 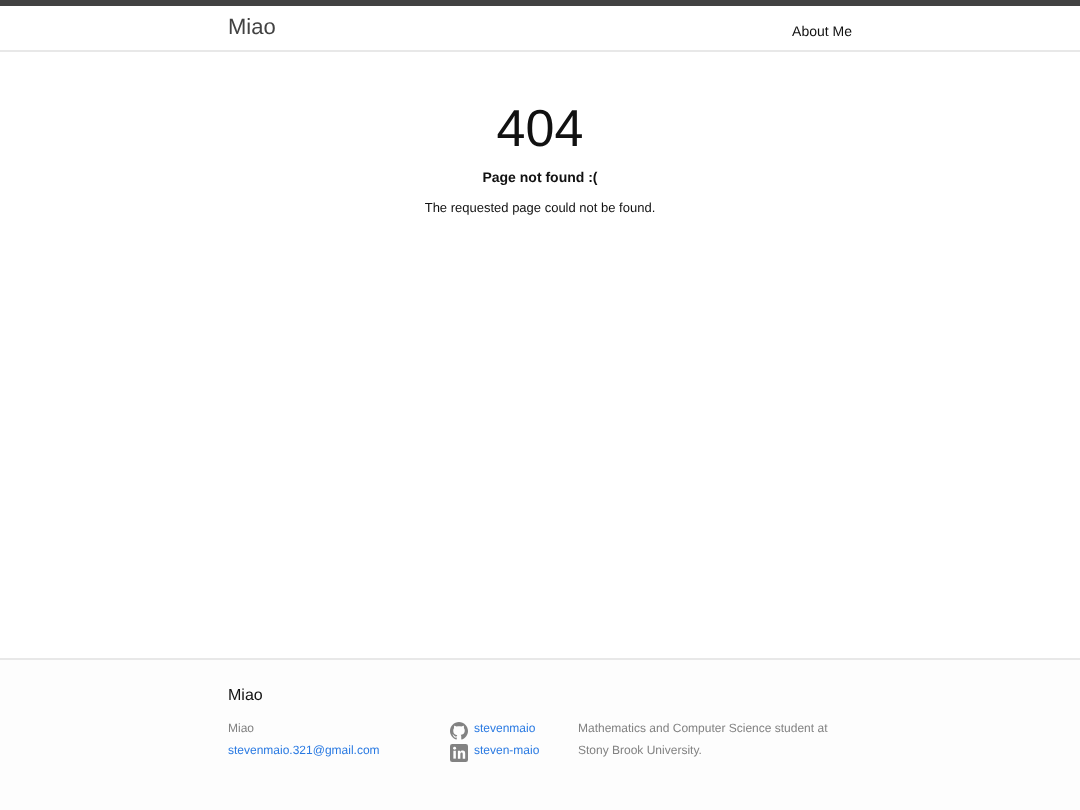 What do you see at coordinates (540, 128) in the screenshot?
I see `error-code: 404` at bounding box center [540, 128].